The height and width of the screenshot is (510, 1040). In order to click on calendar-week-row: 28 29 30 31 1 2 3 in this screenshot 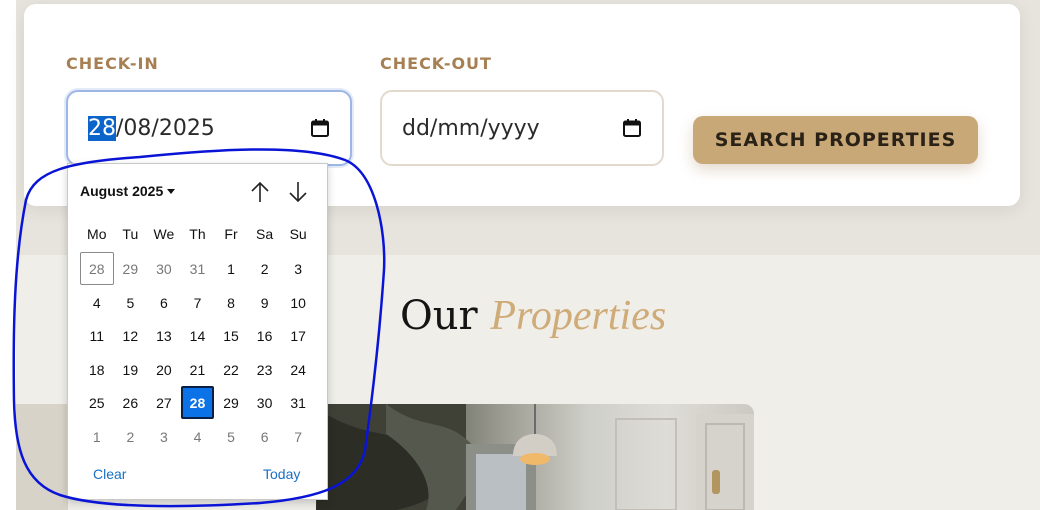, I will do `click(197, 268)`.